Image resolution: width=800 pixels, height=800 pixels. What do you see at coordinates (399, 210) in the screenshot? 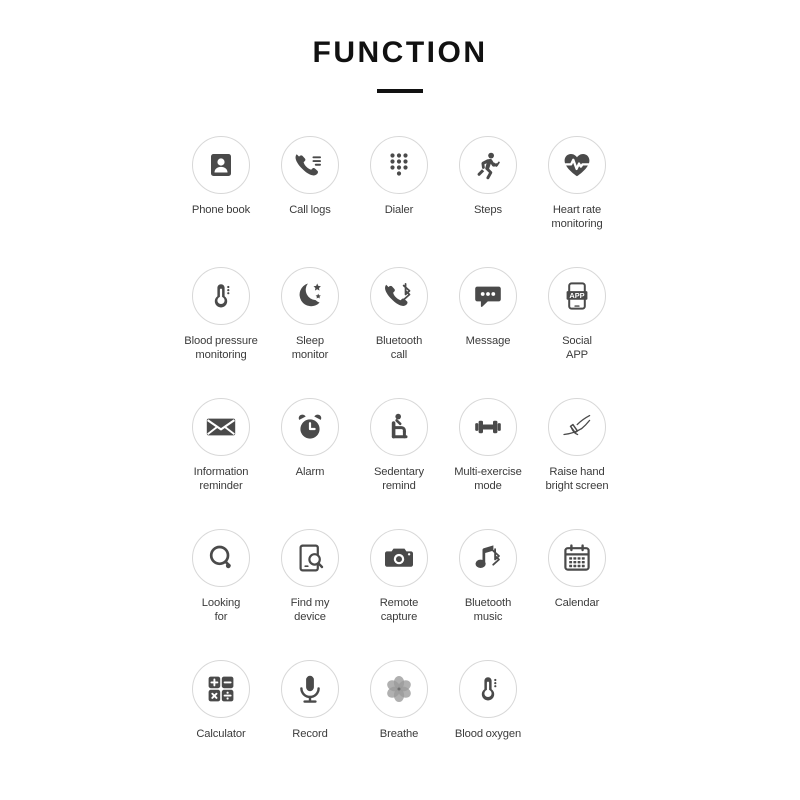
I see `feature-label: Dialer` at bounding box center [399, 210].